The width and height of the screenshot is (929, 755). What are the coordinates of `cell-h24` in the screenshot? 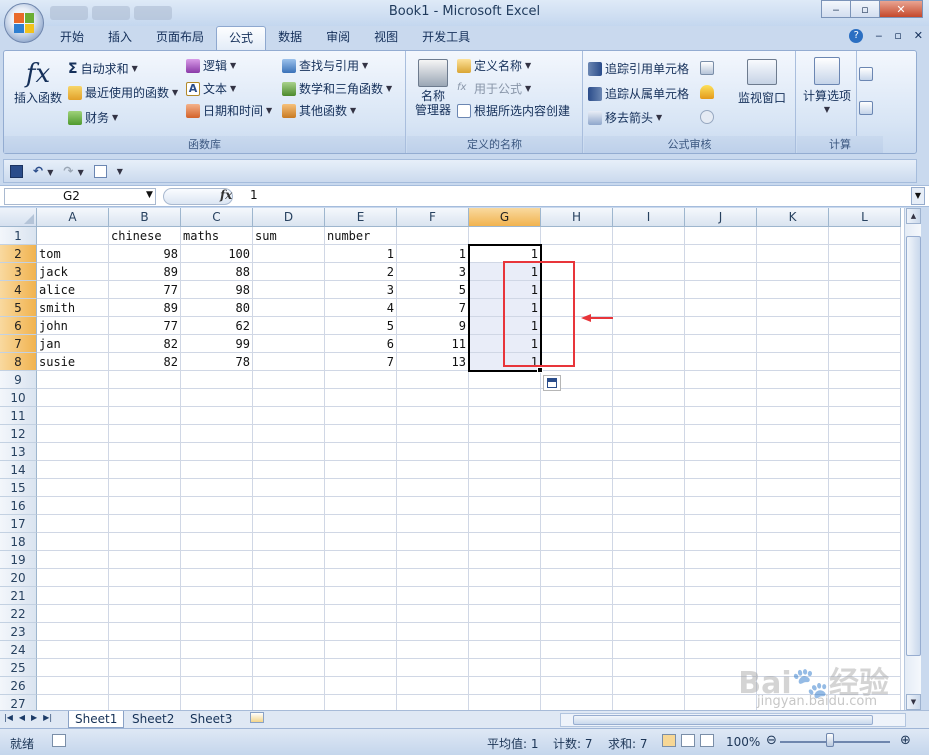 It's located at (577, 650).